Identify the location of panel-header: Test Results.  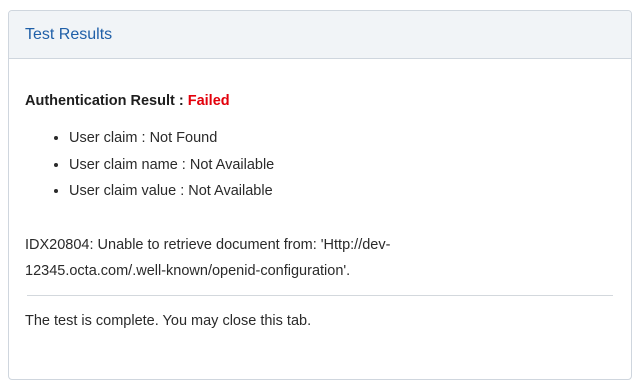
(320, 35).